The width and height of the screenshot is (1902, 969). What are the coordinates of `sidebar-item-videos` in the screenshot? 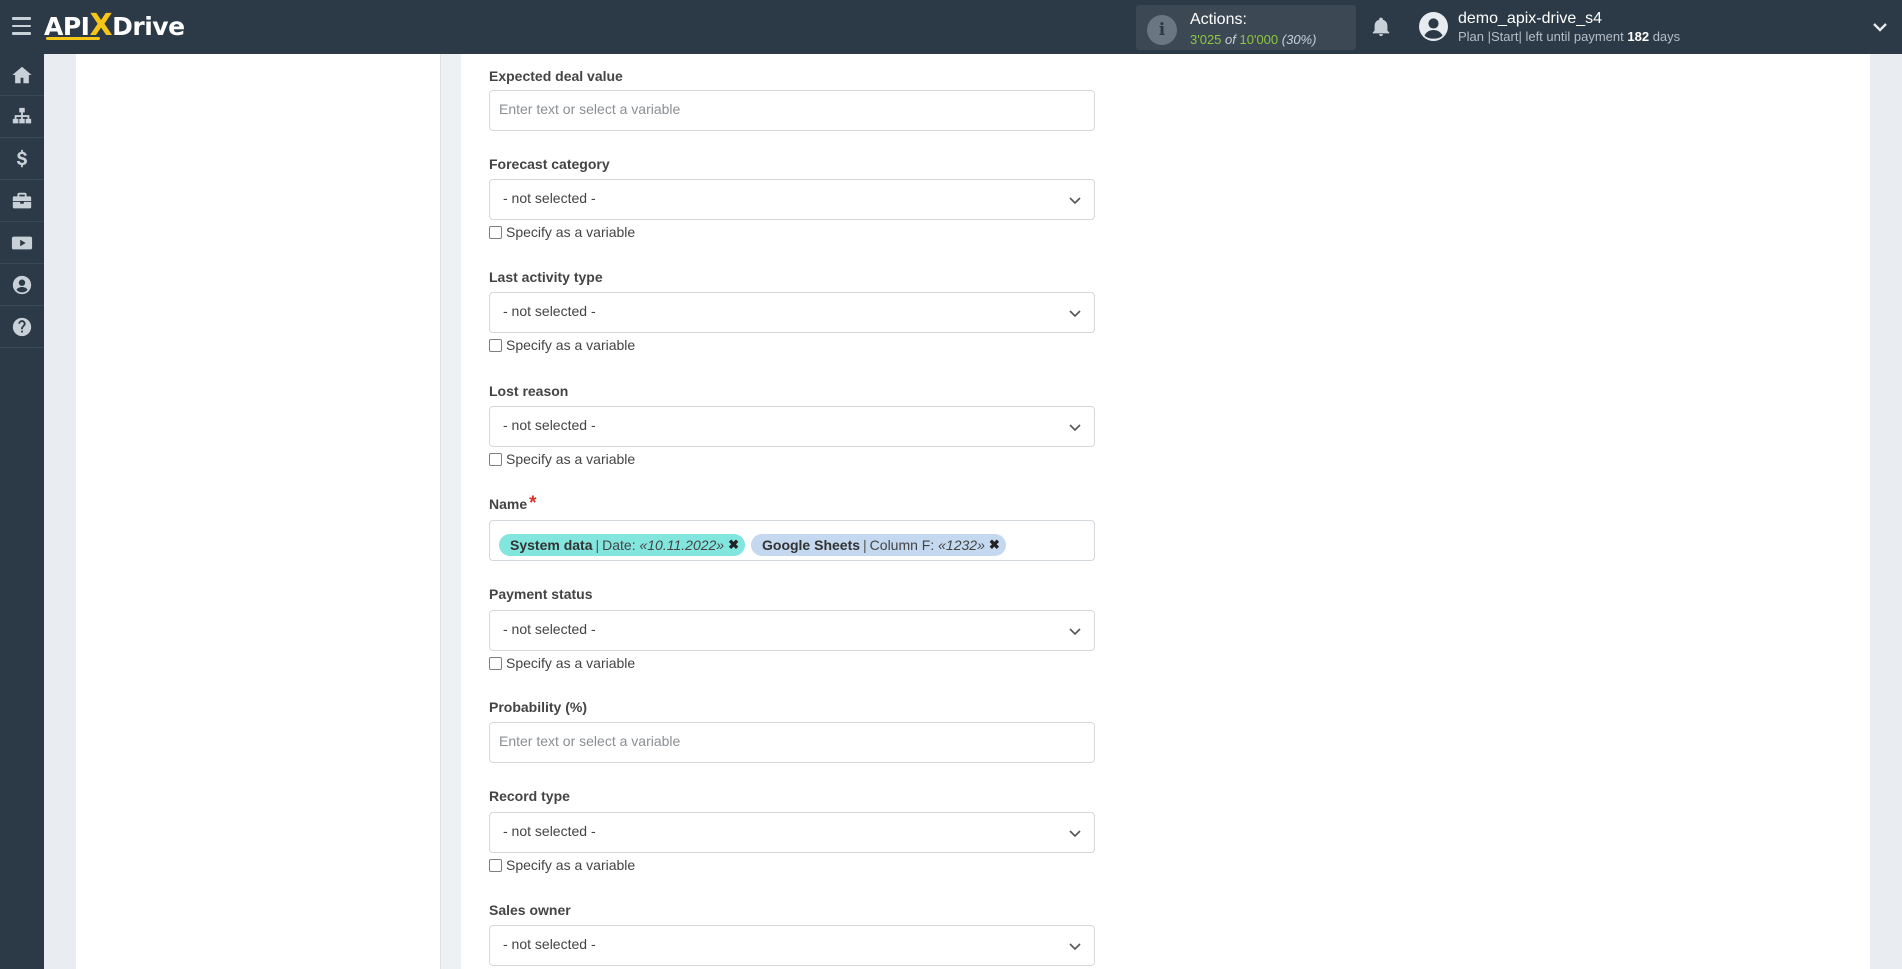 It's located at (22, 243).